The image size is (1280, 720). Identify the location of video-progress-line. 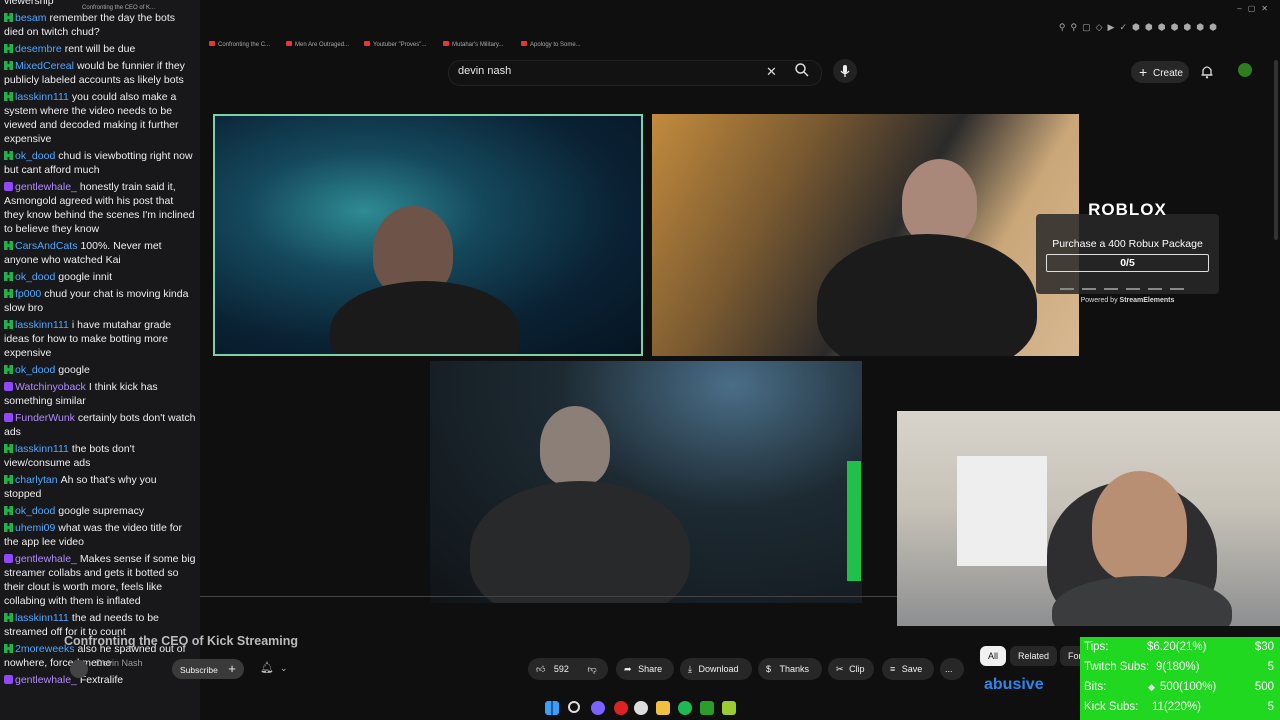
(548, 596).